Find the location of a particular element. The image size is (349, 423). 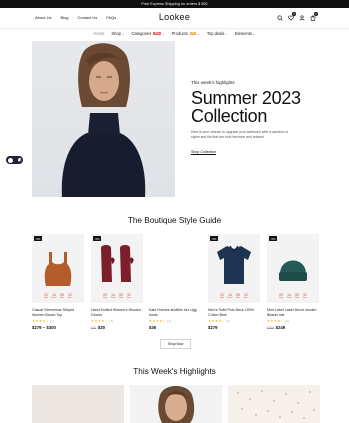

cart-icon: 0 is located at coordinates (313, 16).